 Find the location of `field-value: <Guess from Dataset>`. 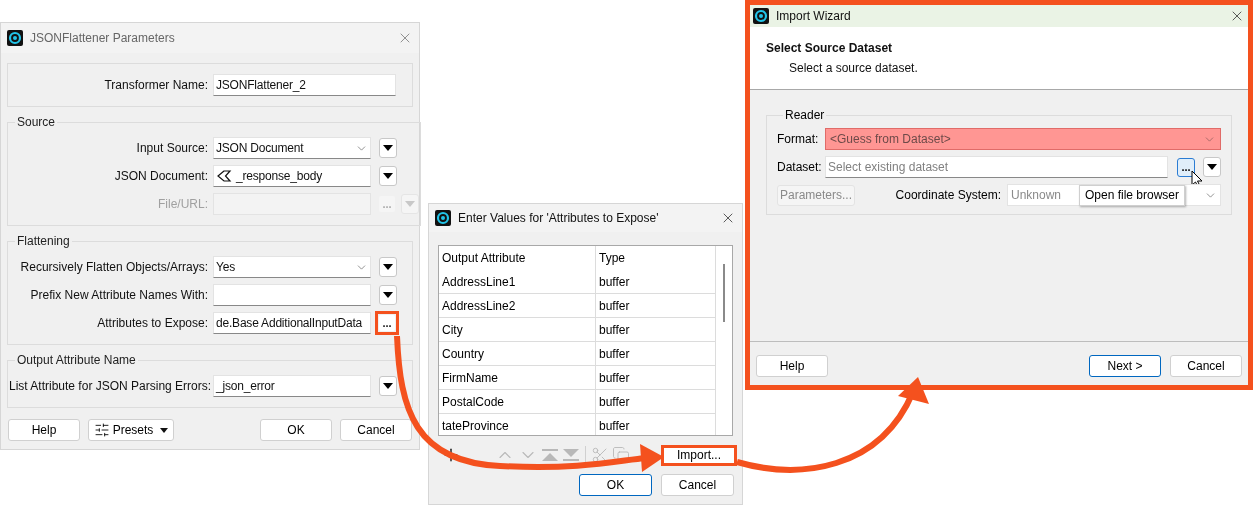

field-value: <Guess from Dataset> is located at coordinates (891, 139).